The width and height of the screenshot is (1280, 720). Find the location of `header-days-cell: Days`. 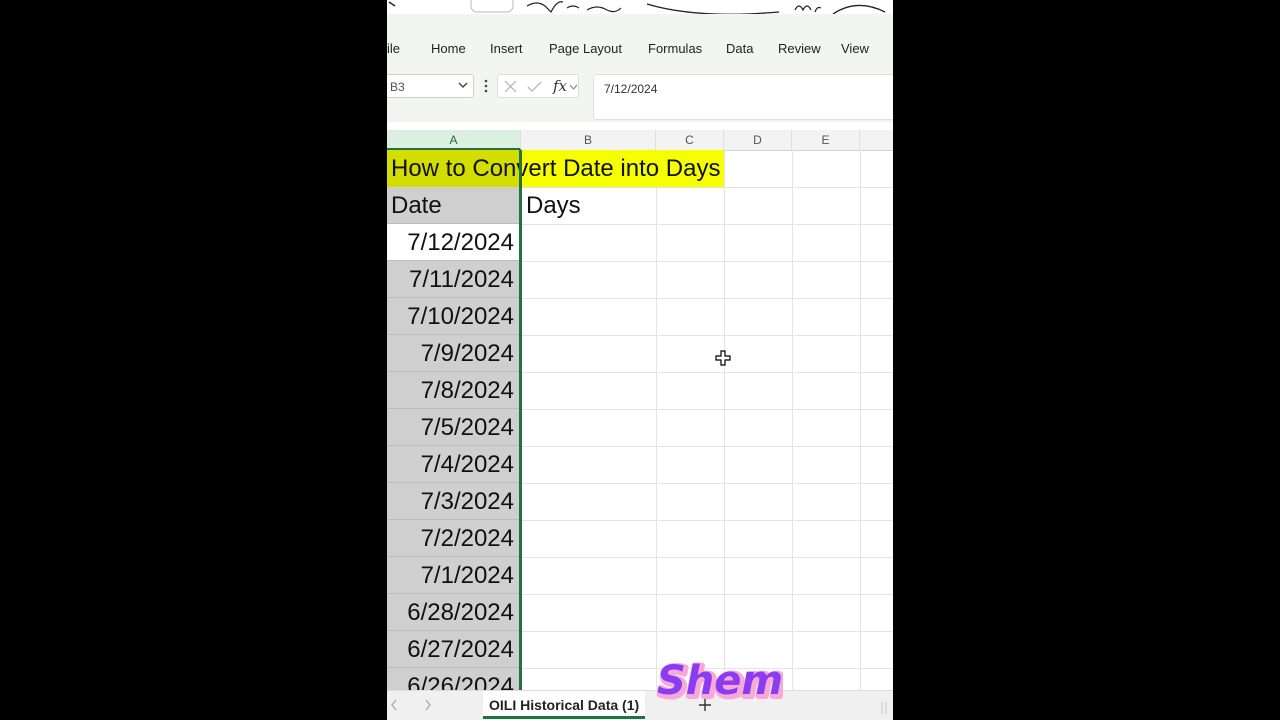

header-days-cell: Days is located at coordinates (553, 205).